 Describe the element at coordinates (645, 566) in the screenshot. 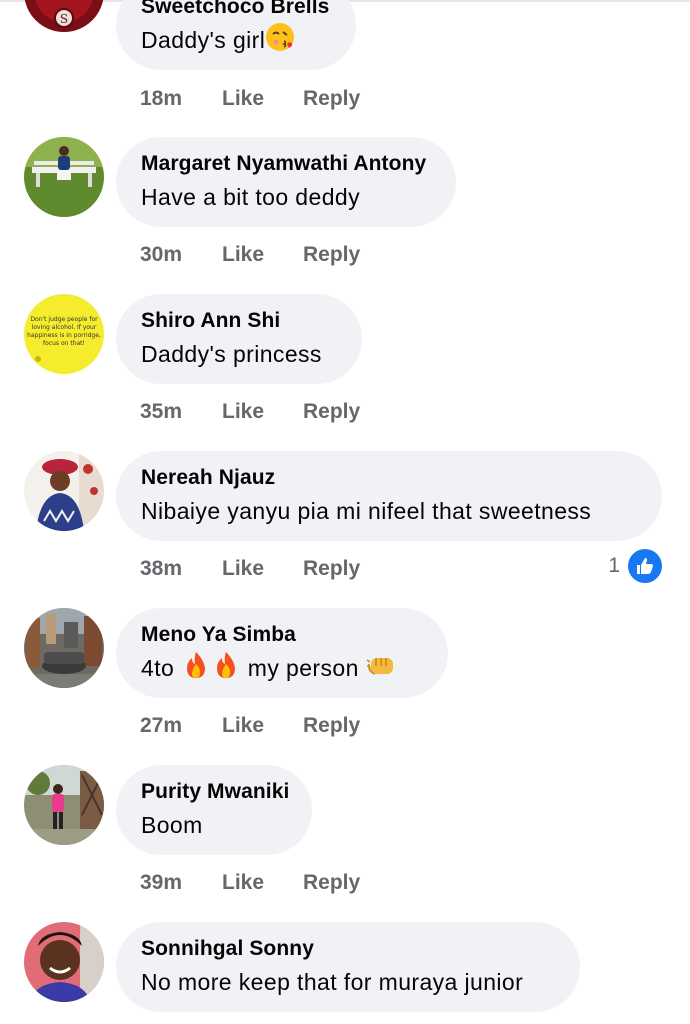

I see `like-thumb-icon` at that location.